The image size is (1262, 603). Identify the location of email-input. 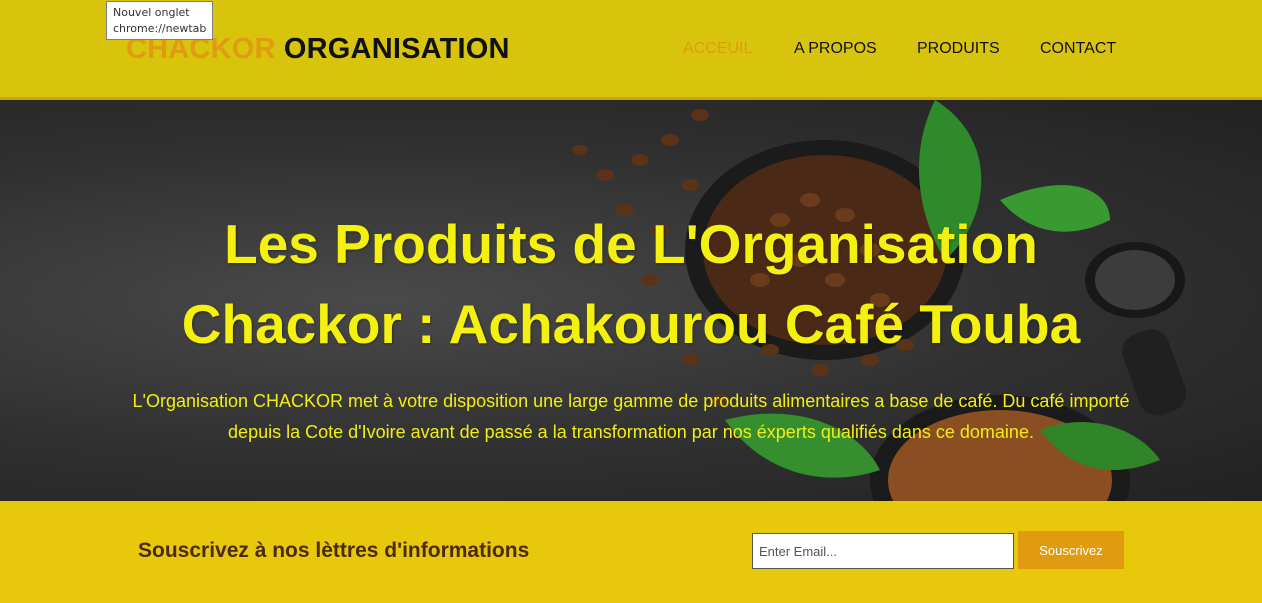
(883, 551).